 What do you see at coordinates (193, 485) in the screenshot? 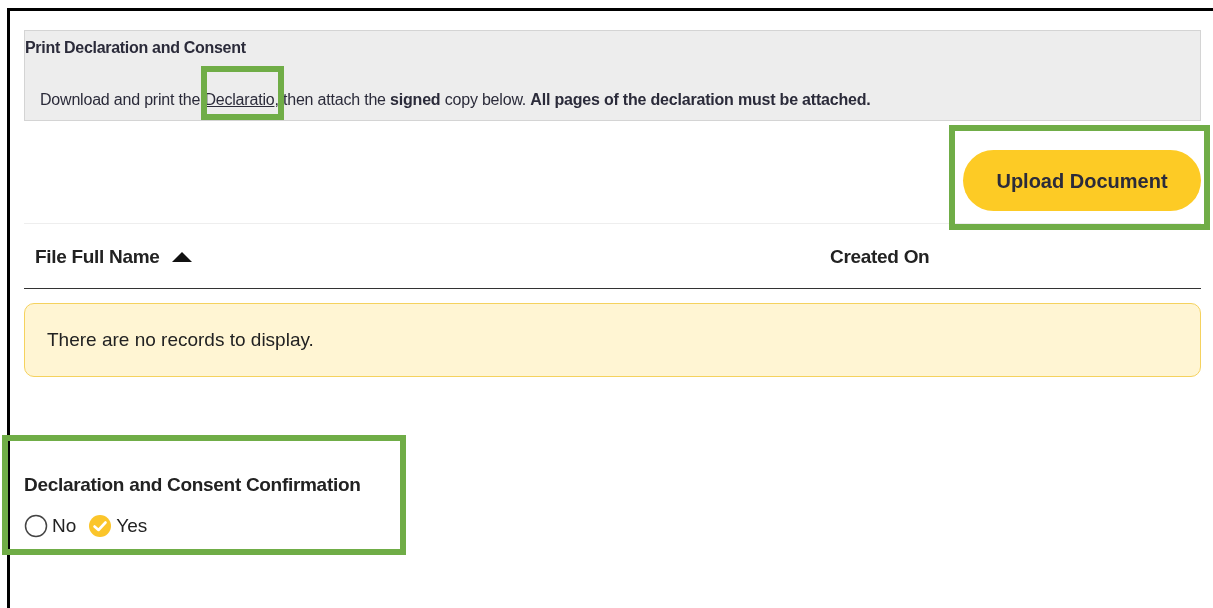
I see `confirmation-label: Declaration and Consent Confirmation` at bounding box center [193, 485].